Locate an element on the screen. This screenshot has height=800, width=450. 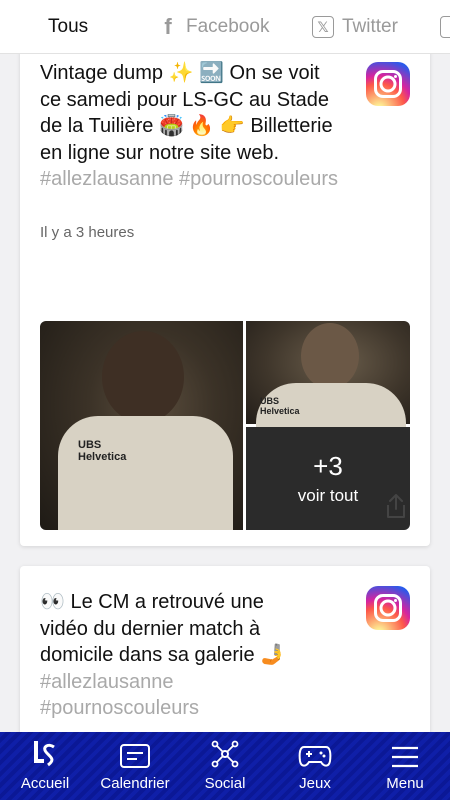
post-image-main: UBS Helvetica is located at coordinates (141, 425).